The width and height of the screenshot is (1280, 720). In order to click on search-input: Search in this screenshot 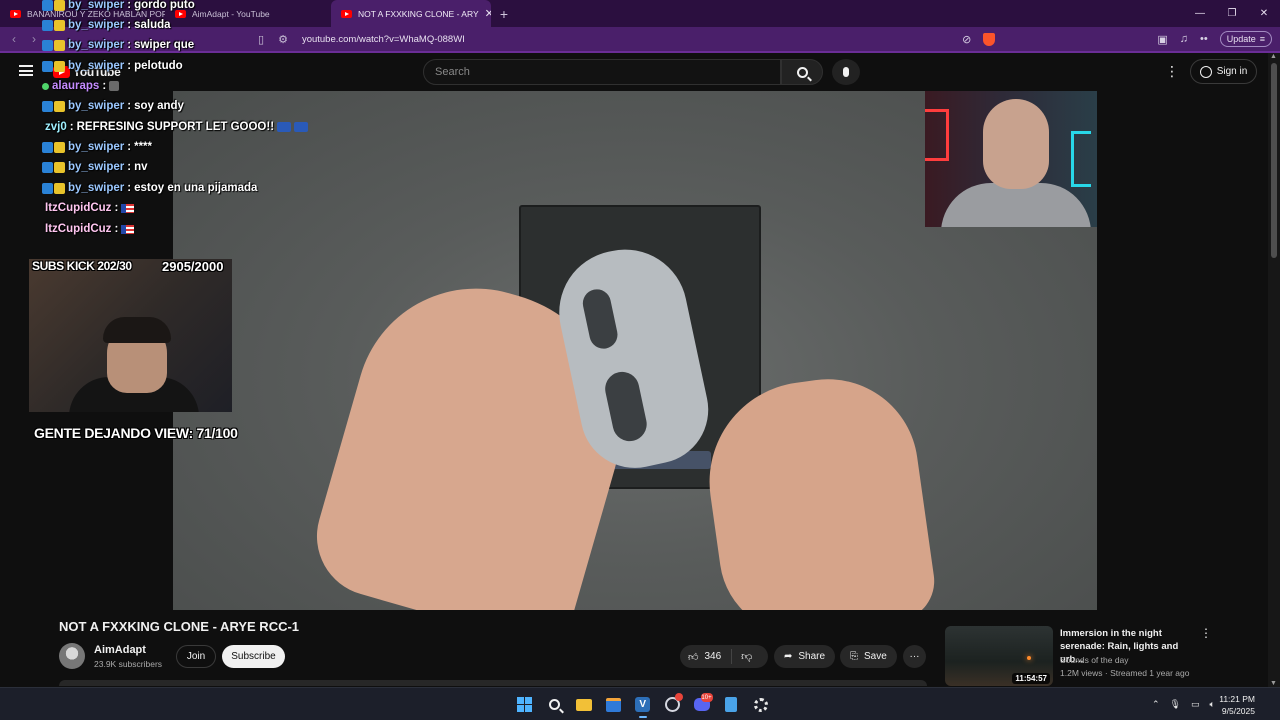, I will do `click(602, 72)`.